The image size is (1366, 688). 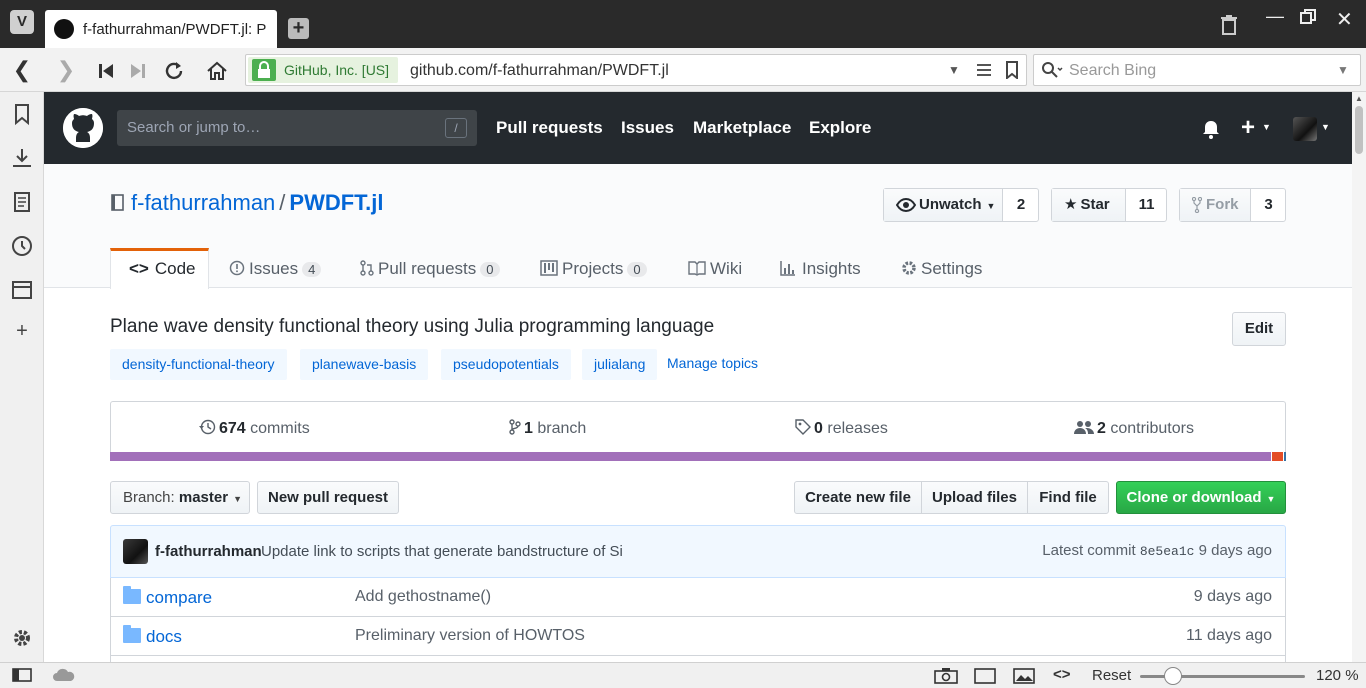 What do you see at coordinates (742, 128) in the screenshot?
I see `nav-marketplace: Marketplace` at bounding box center [742, 128].